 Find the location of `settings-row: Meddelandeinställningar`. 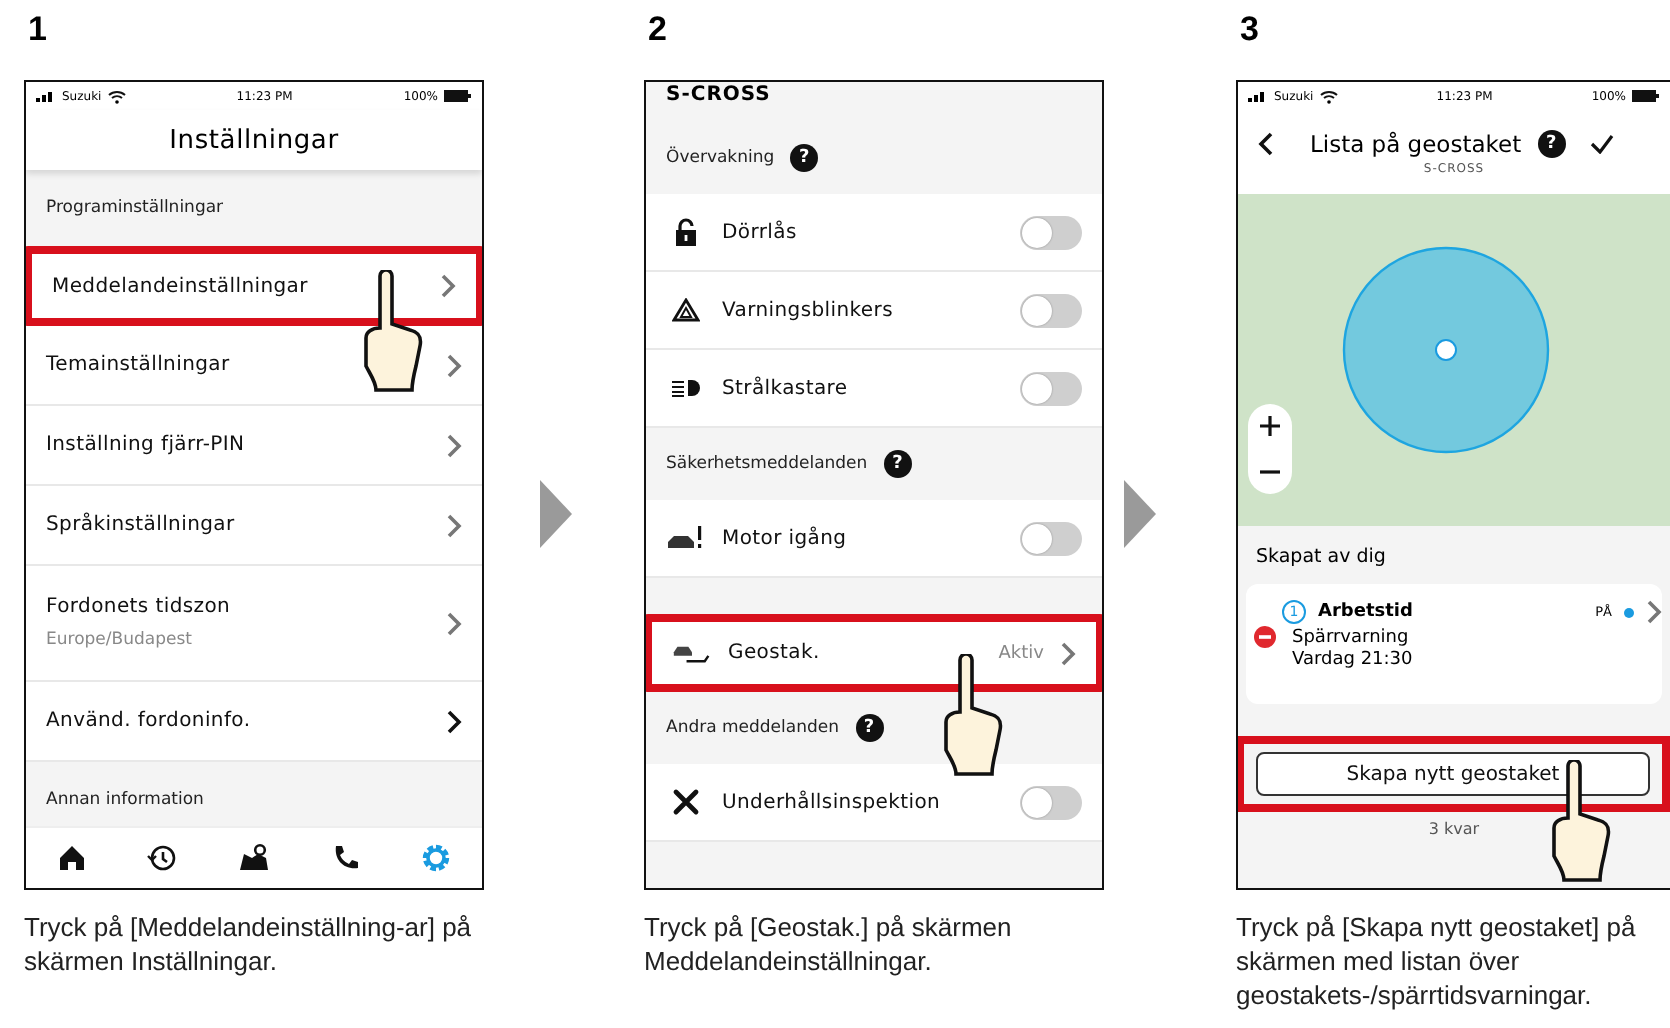

settings-row: Meddelandeinställningar is located at coordinates (254, 286).